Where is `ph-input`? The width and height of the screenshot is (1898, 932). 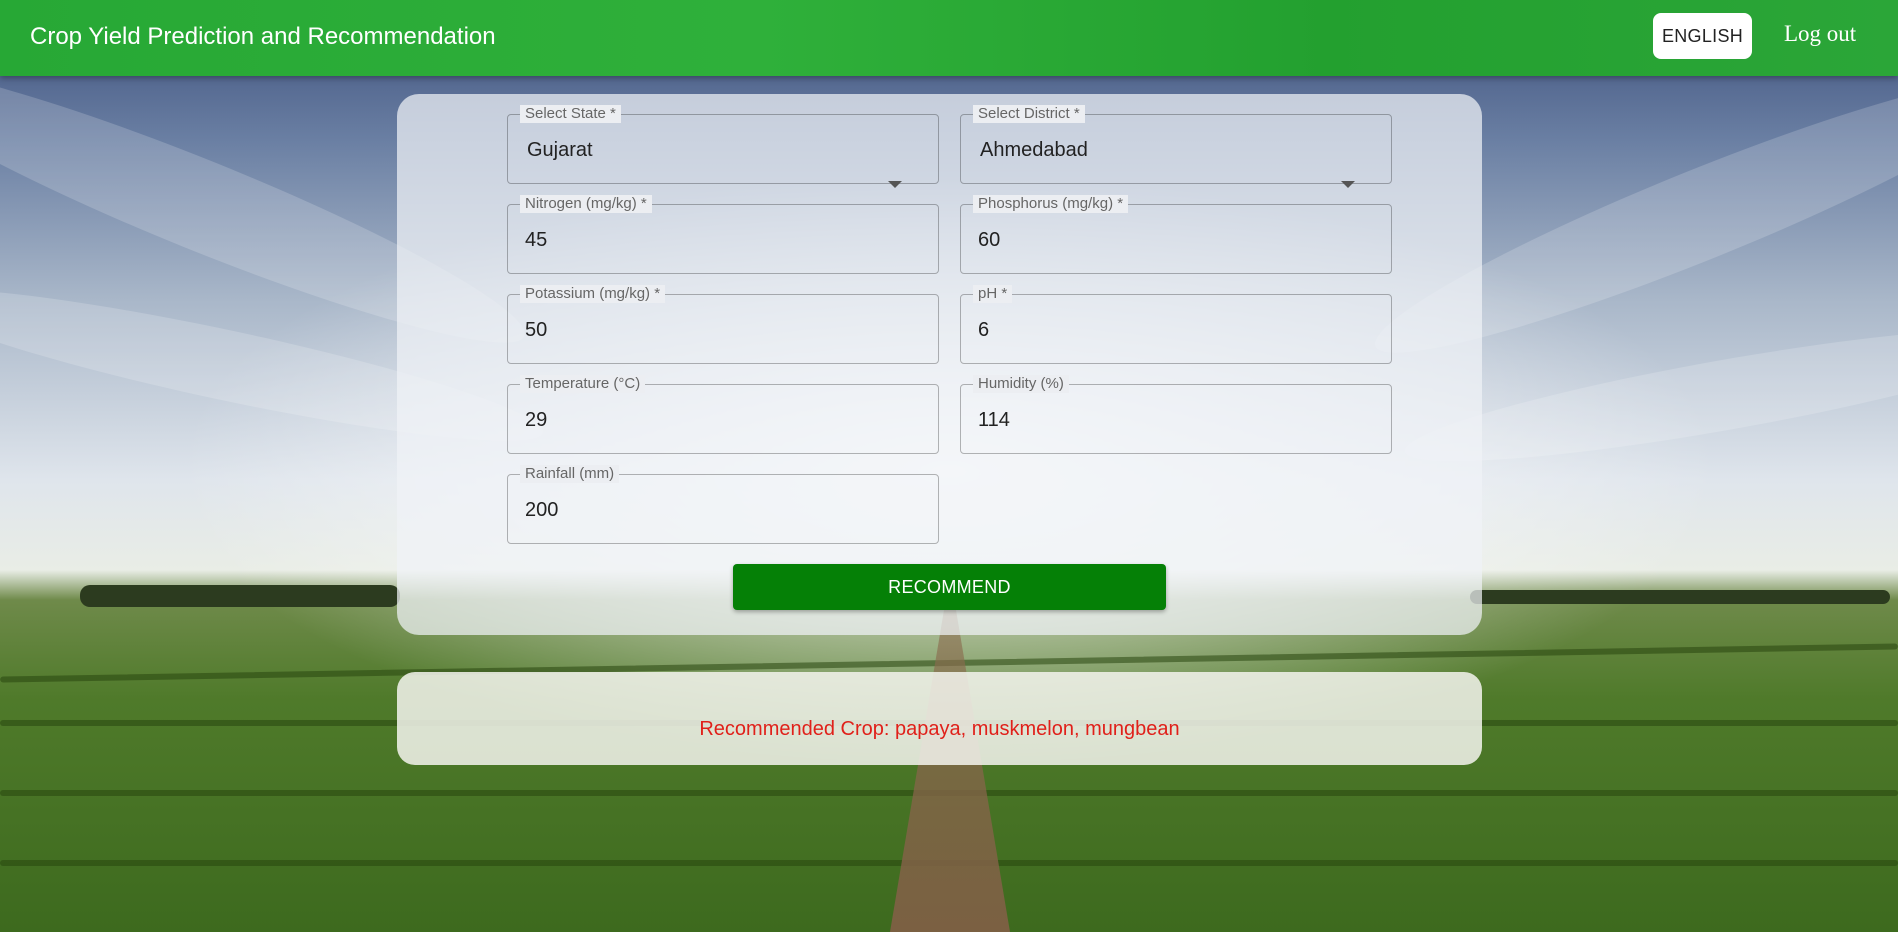
ph-input is located at coordinates (1168, 330).